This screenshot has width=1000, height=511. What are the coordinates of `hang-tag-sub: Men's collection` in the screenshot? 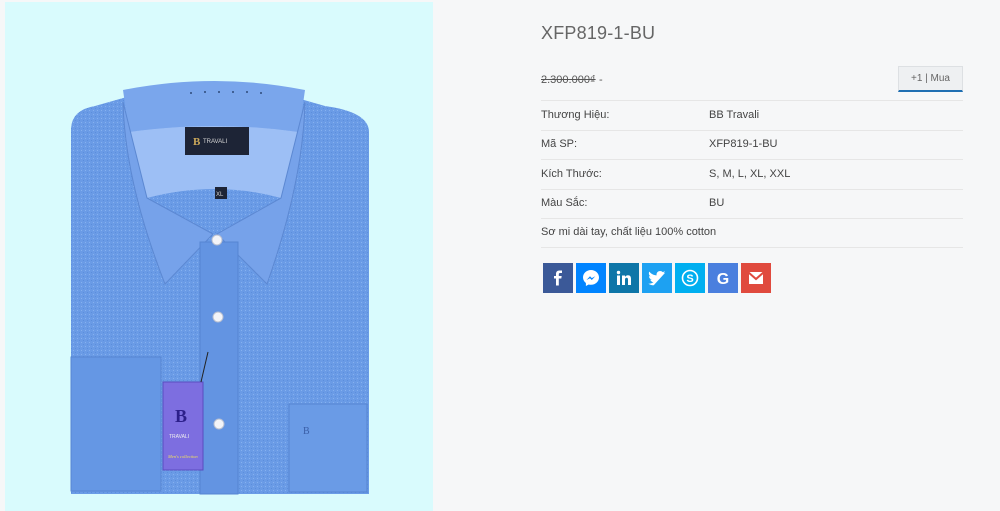 It's located at (182, 456).